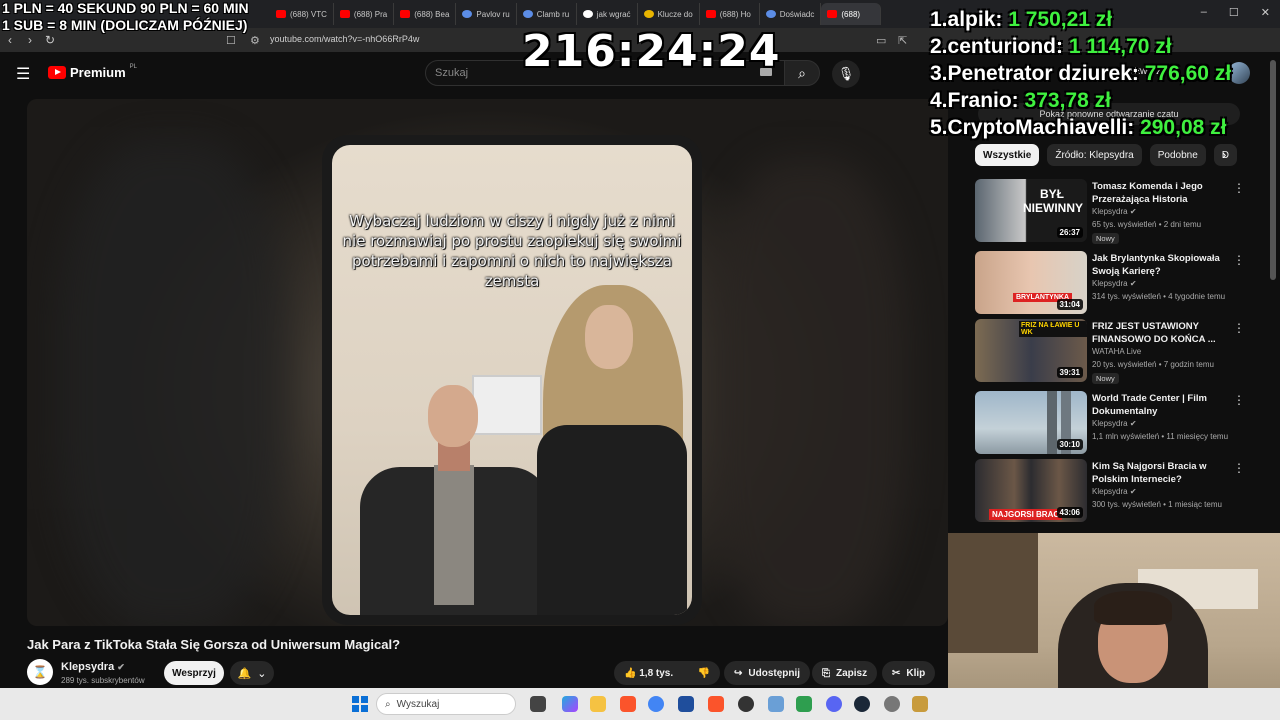  I want to click on recommendation-channel: WATAHA Live, so click(1117, 351).